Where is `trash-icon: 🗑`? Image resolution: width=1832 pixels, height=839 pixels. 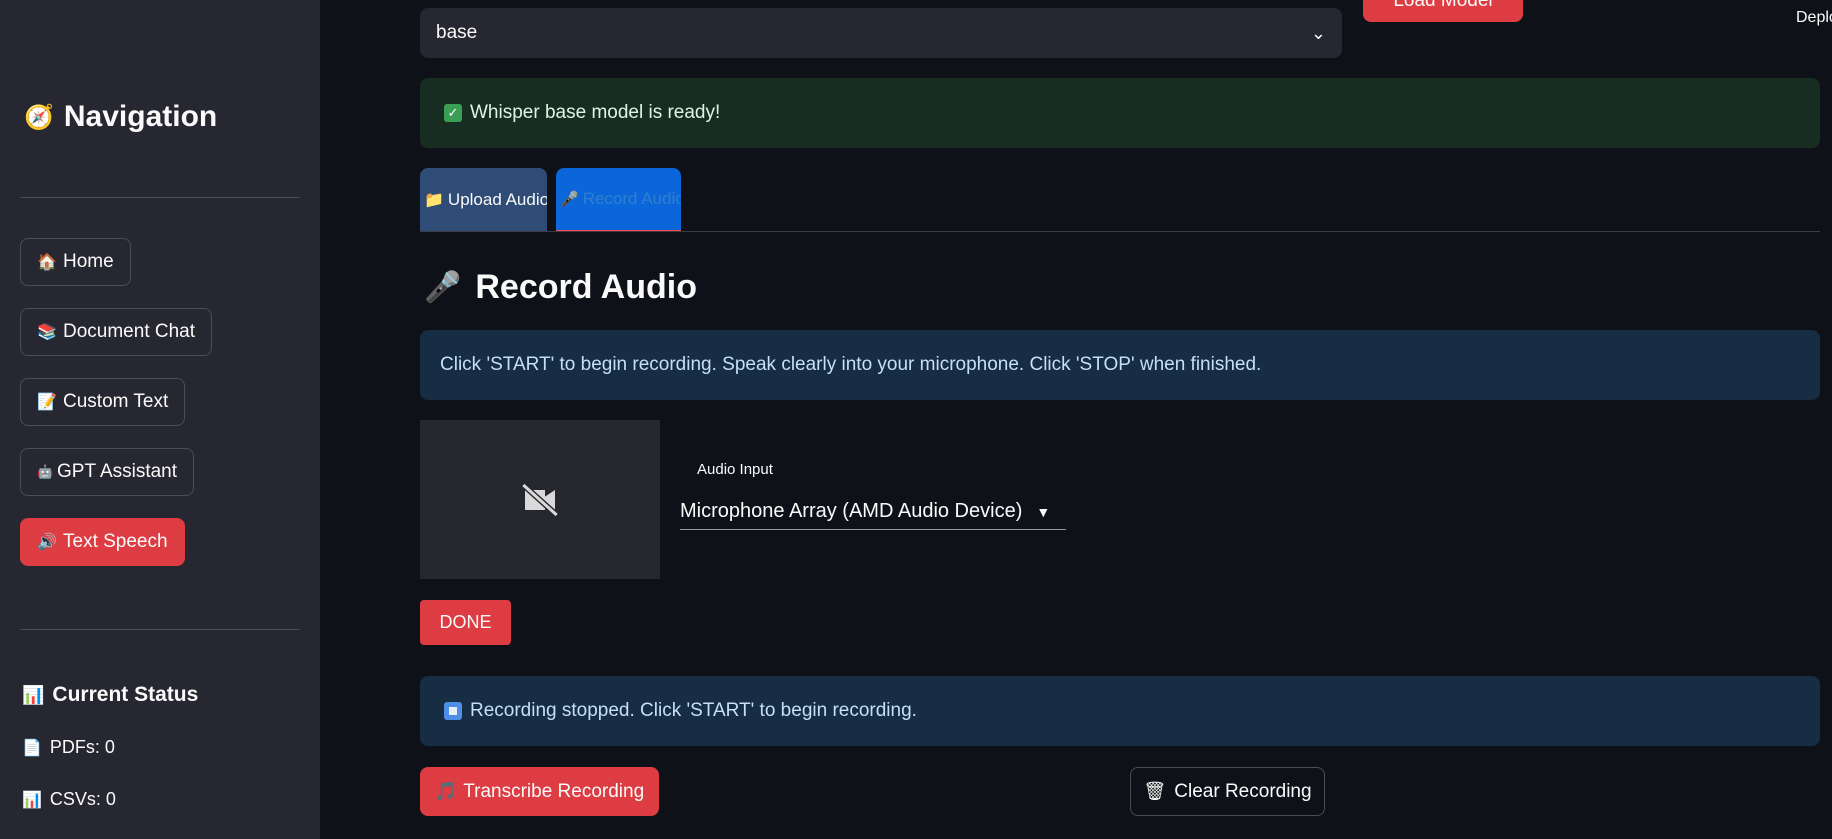 trash-icon: 🗑 is located at coordinates (1155, 791).